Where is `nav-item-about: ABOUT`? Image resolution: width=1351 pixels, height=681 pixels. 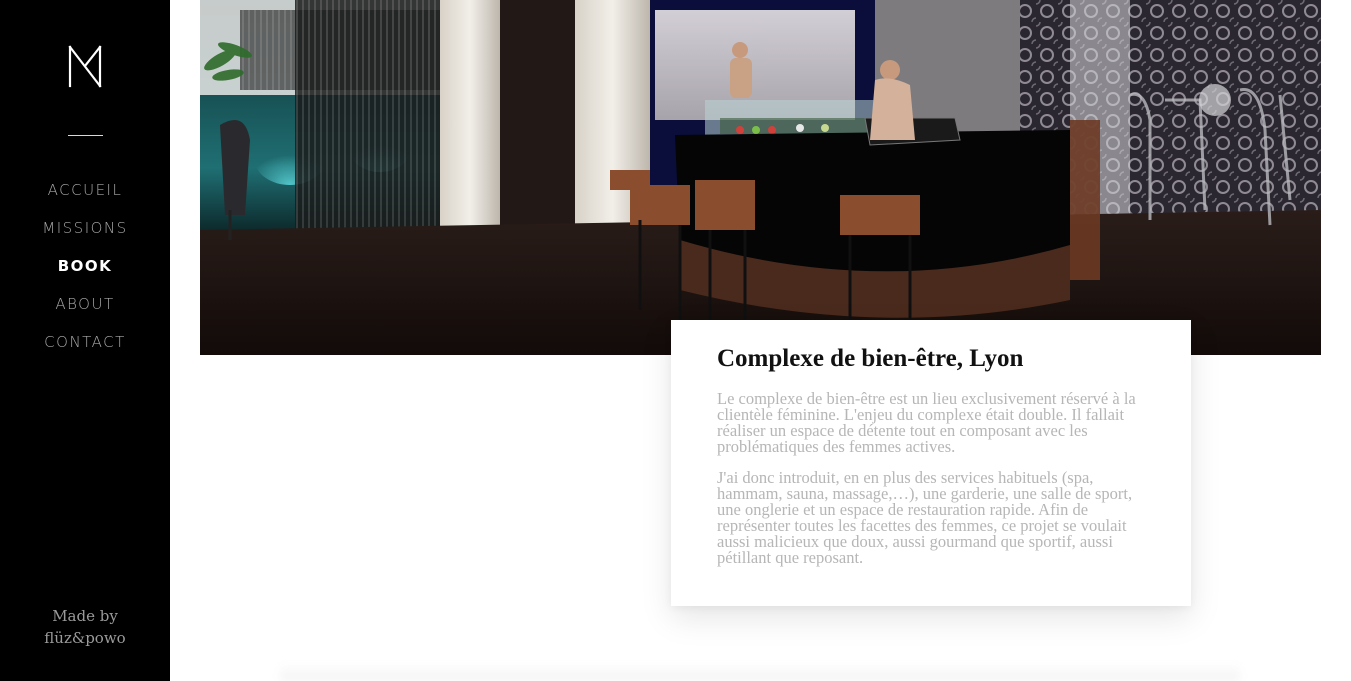 nav-item-about: ABOUT is located at coordinates (85, 309).